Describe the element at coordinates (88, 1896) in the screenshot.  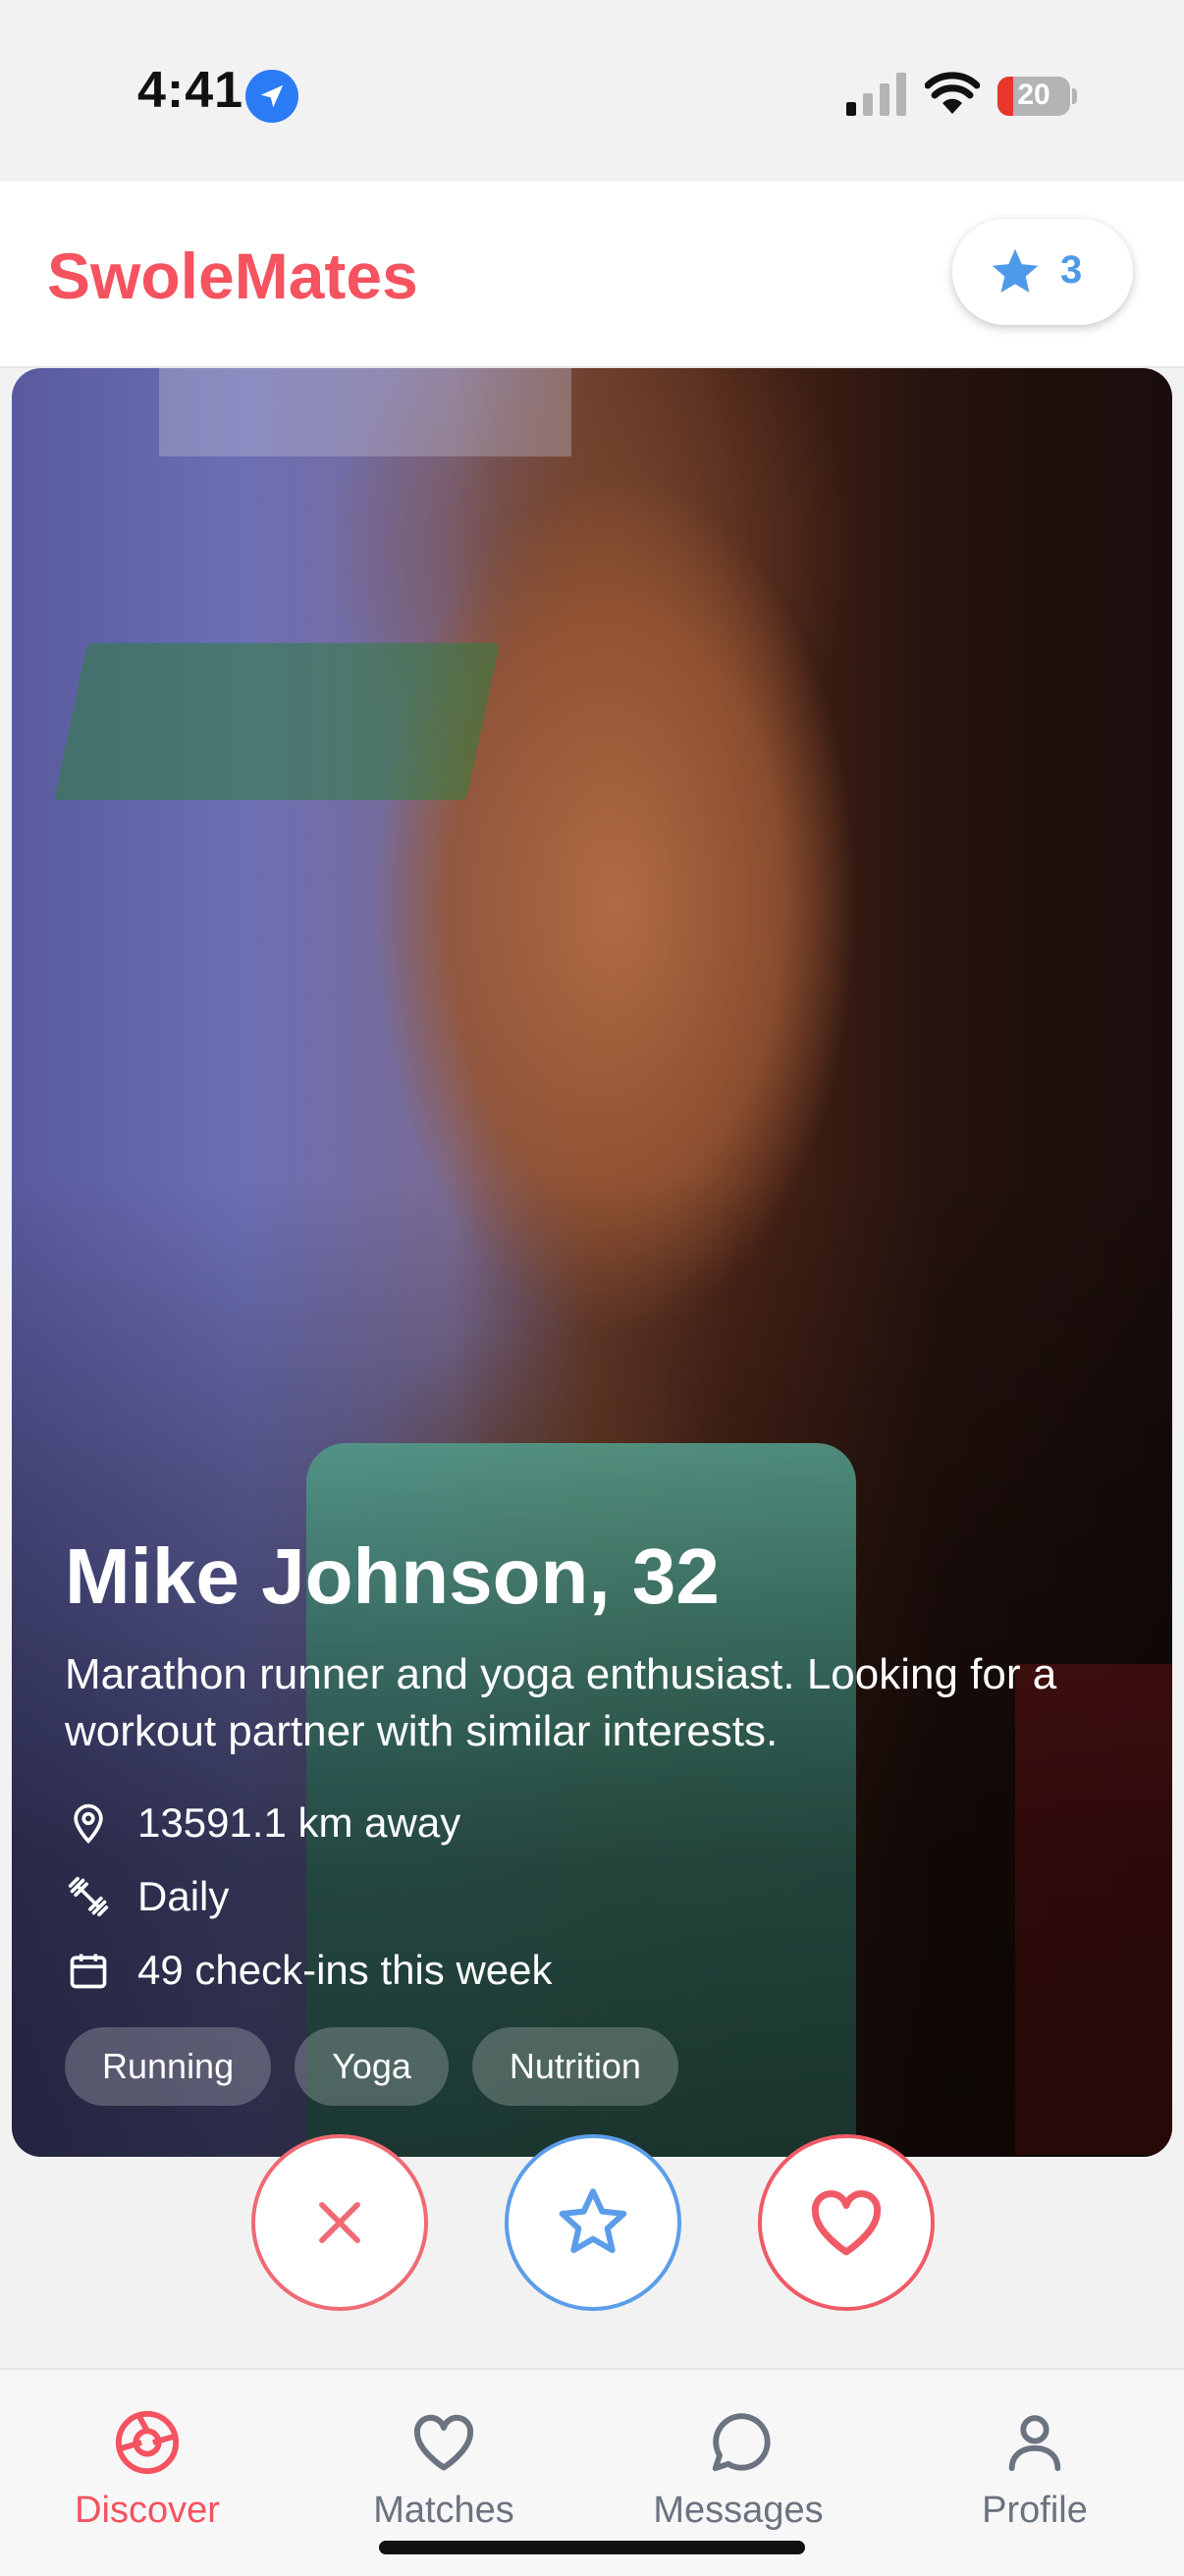
I see `dumbbell-icon` at that location.